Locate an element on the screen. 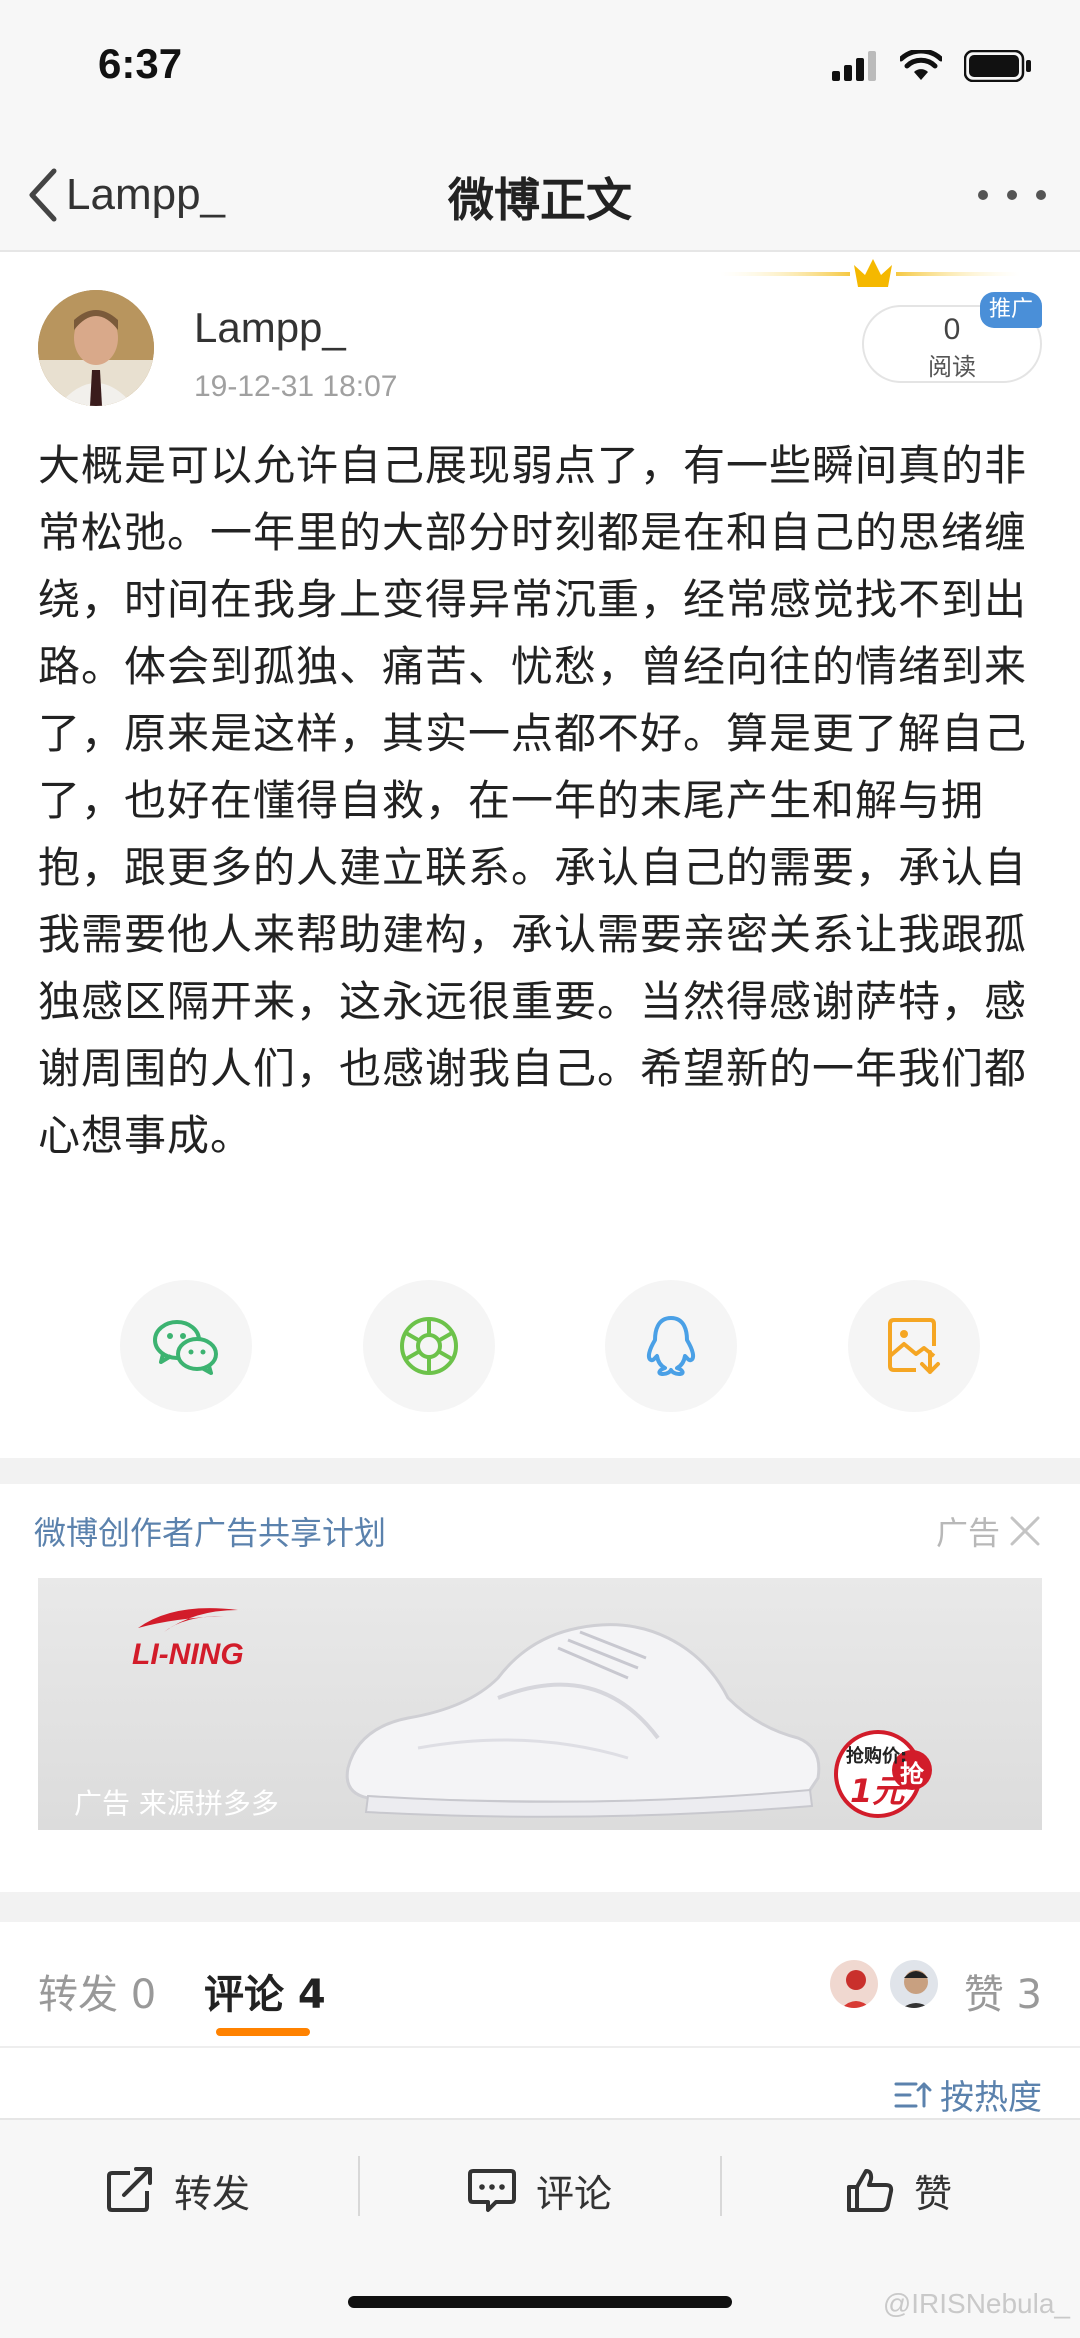 Image resolution: width=1080 pixels, height=2338 pixels. price-value: 1元 is located at coordinates (877, 1791).